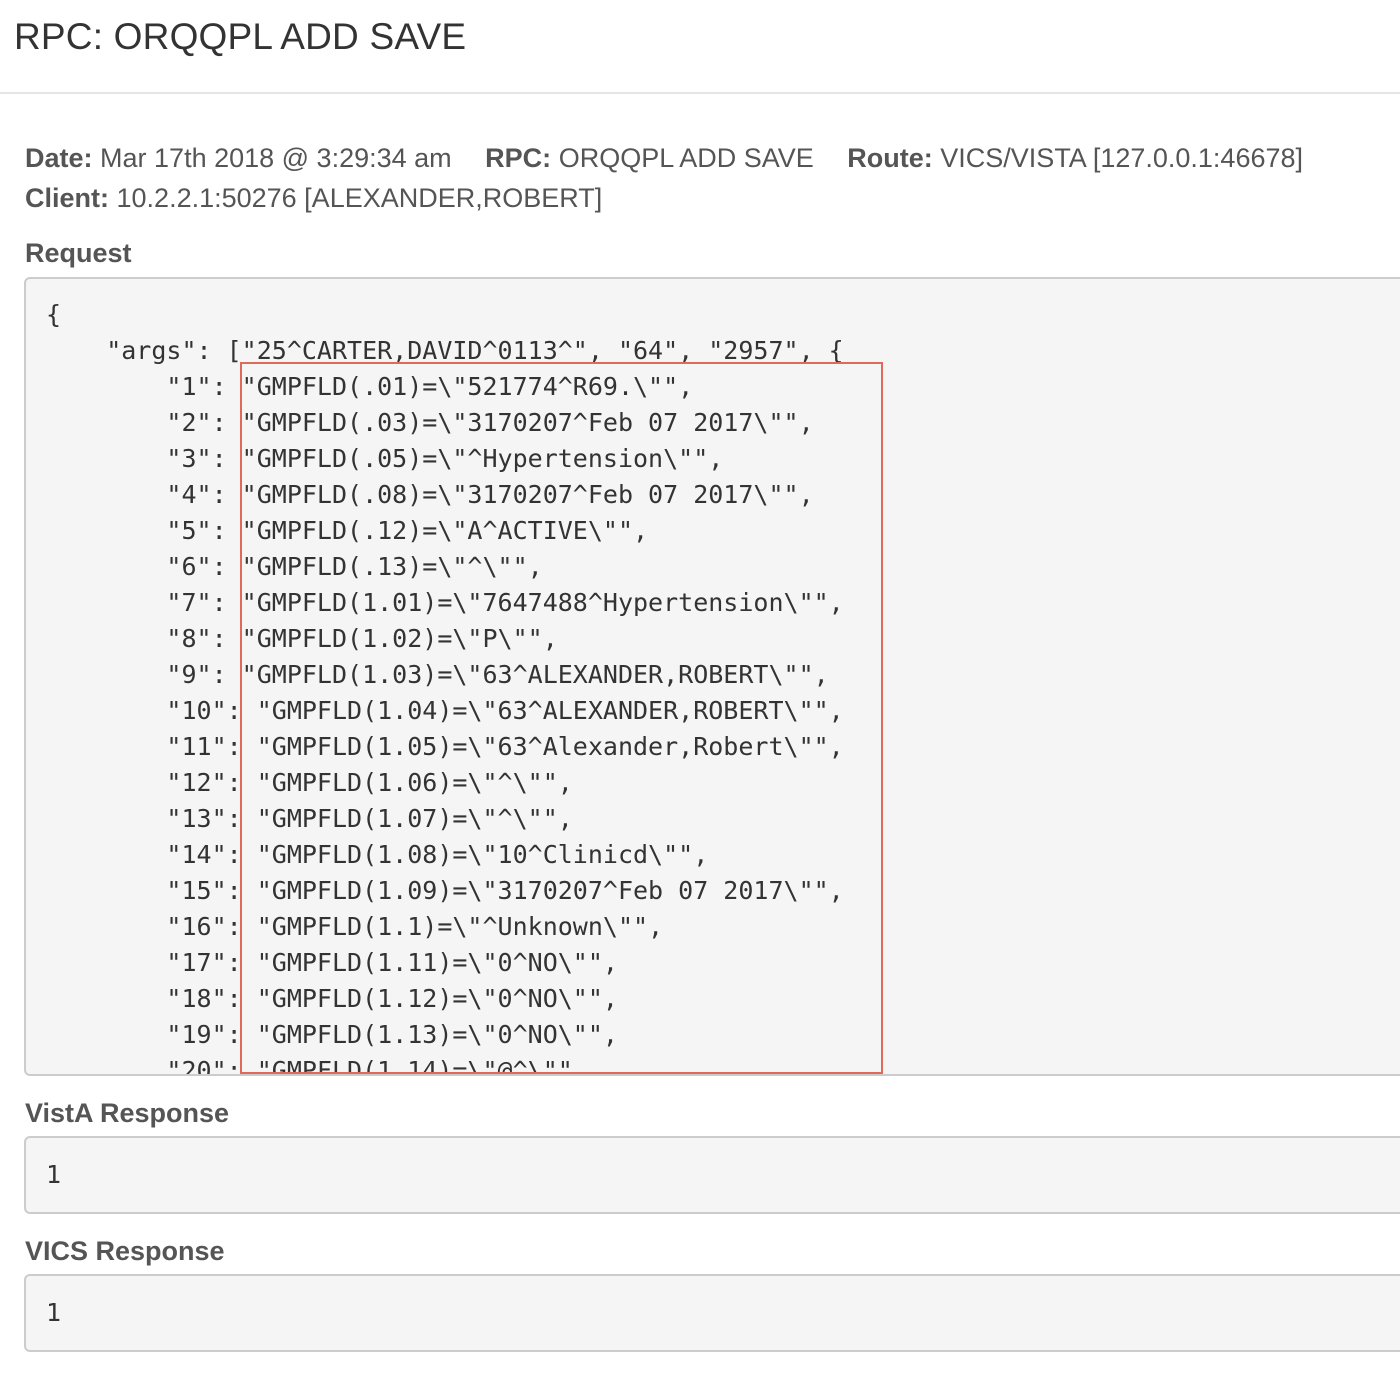  Describe the element at coordinates (890, 158) in the screenshot. I see `route-label: Route:` at that location.